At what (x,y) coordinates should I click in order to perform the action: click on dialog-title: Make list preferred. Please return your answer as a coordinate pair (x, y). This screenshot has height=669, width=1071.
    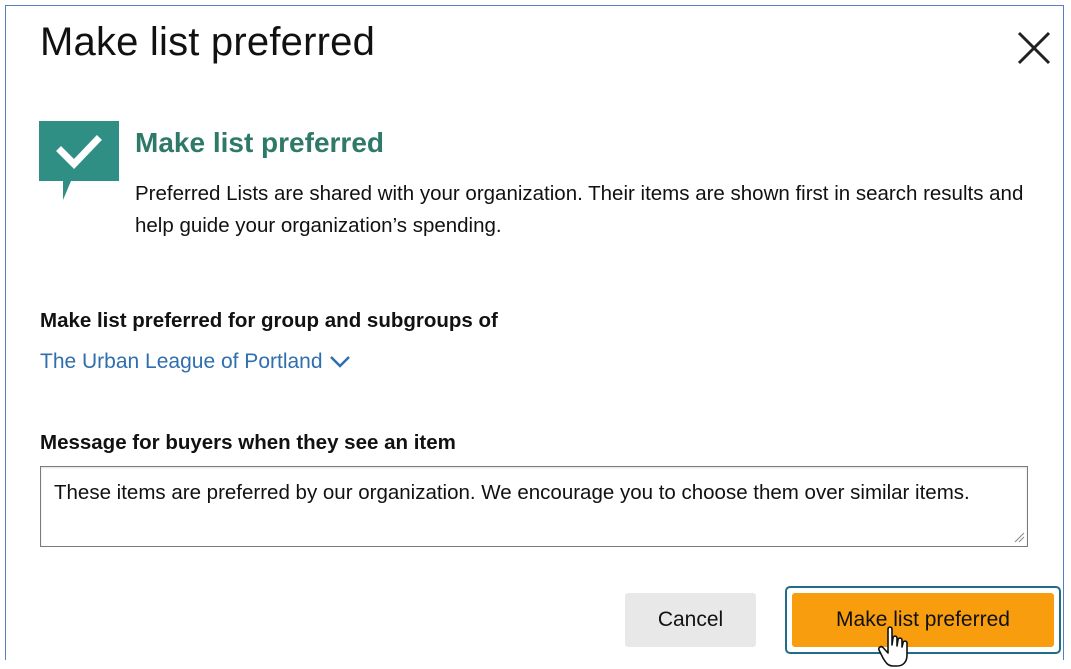
    Looking at the image, I should click on (208, 42).